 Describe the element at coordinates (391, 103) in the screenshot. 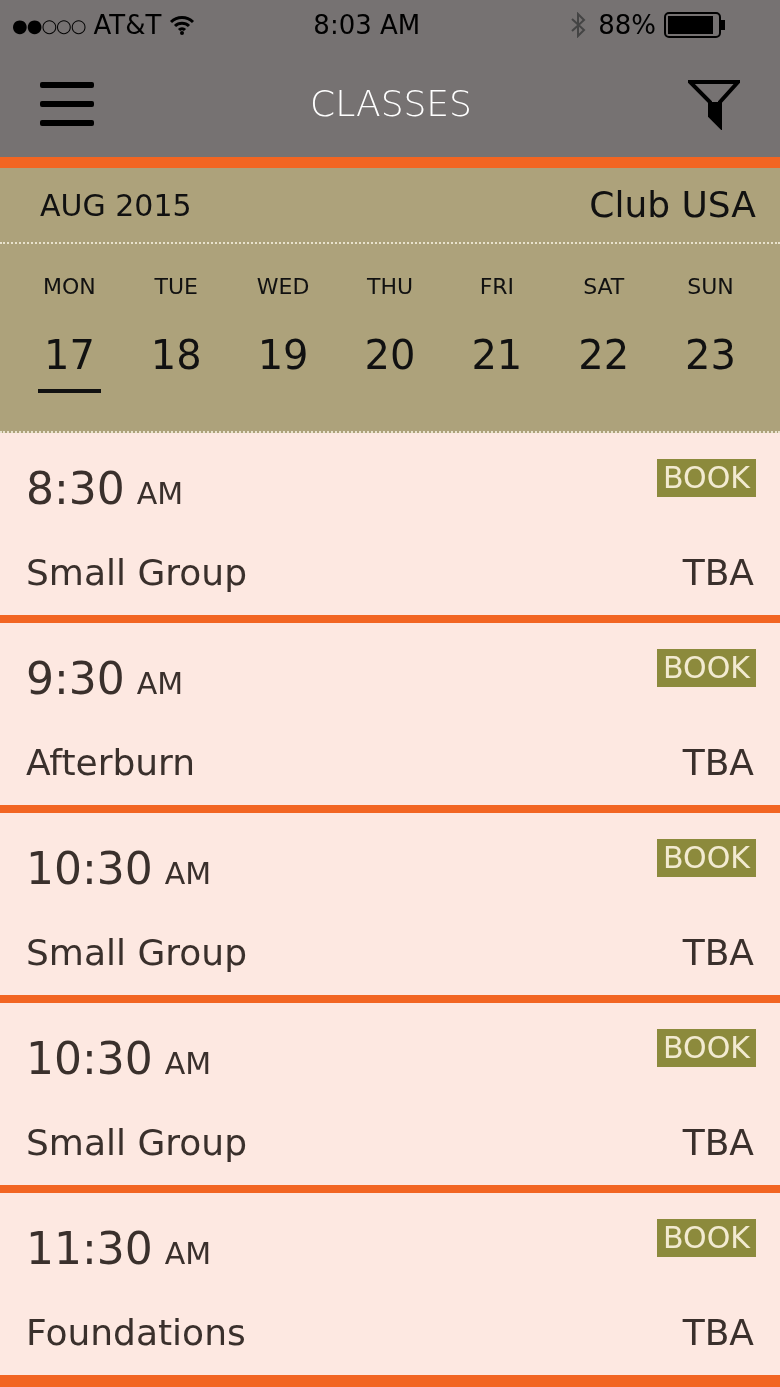

I see `screen-title: CLASSES` at that location.